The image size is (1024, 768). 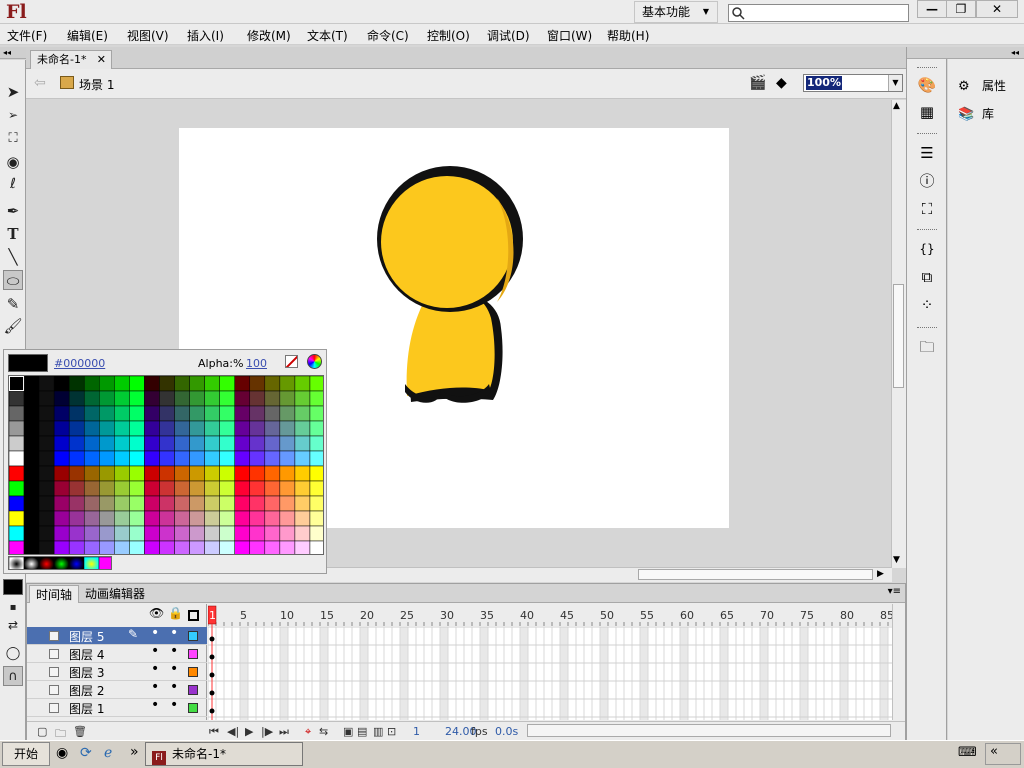 I want to click on layer-name: 图层 1, so click(x=86, y=708).